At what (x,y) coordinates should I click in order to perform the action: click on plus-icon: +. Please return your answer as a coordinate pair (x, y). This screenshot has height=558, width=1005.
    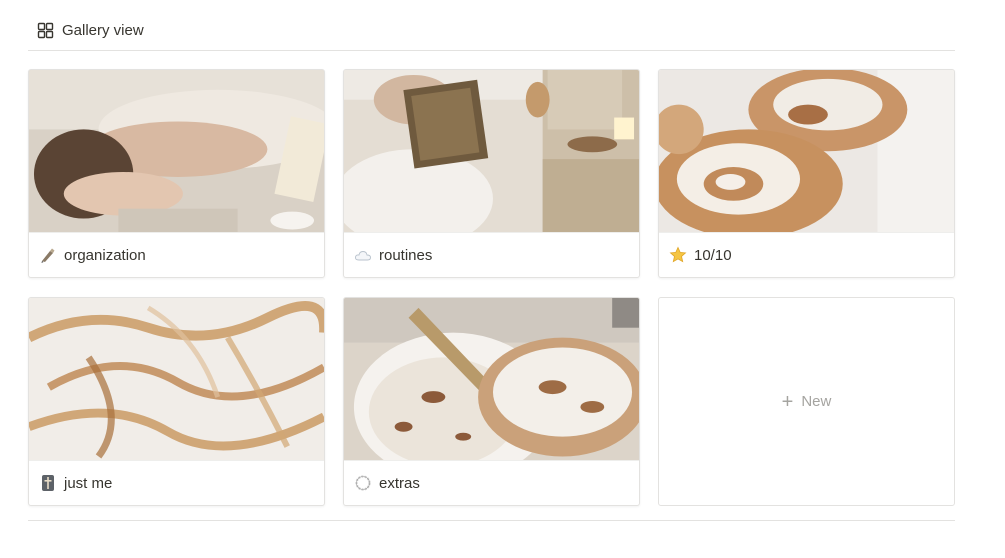
    Looking at the image, I should click on (787, 401).